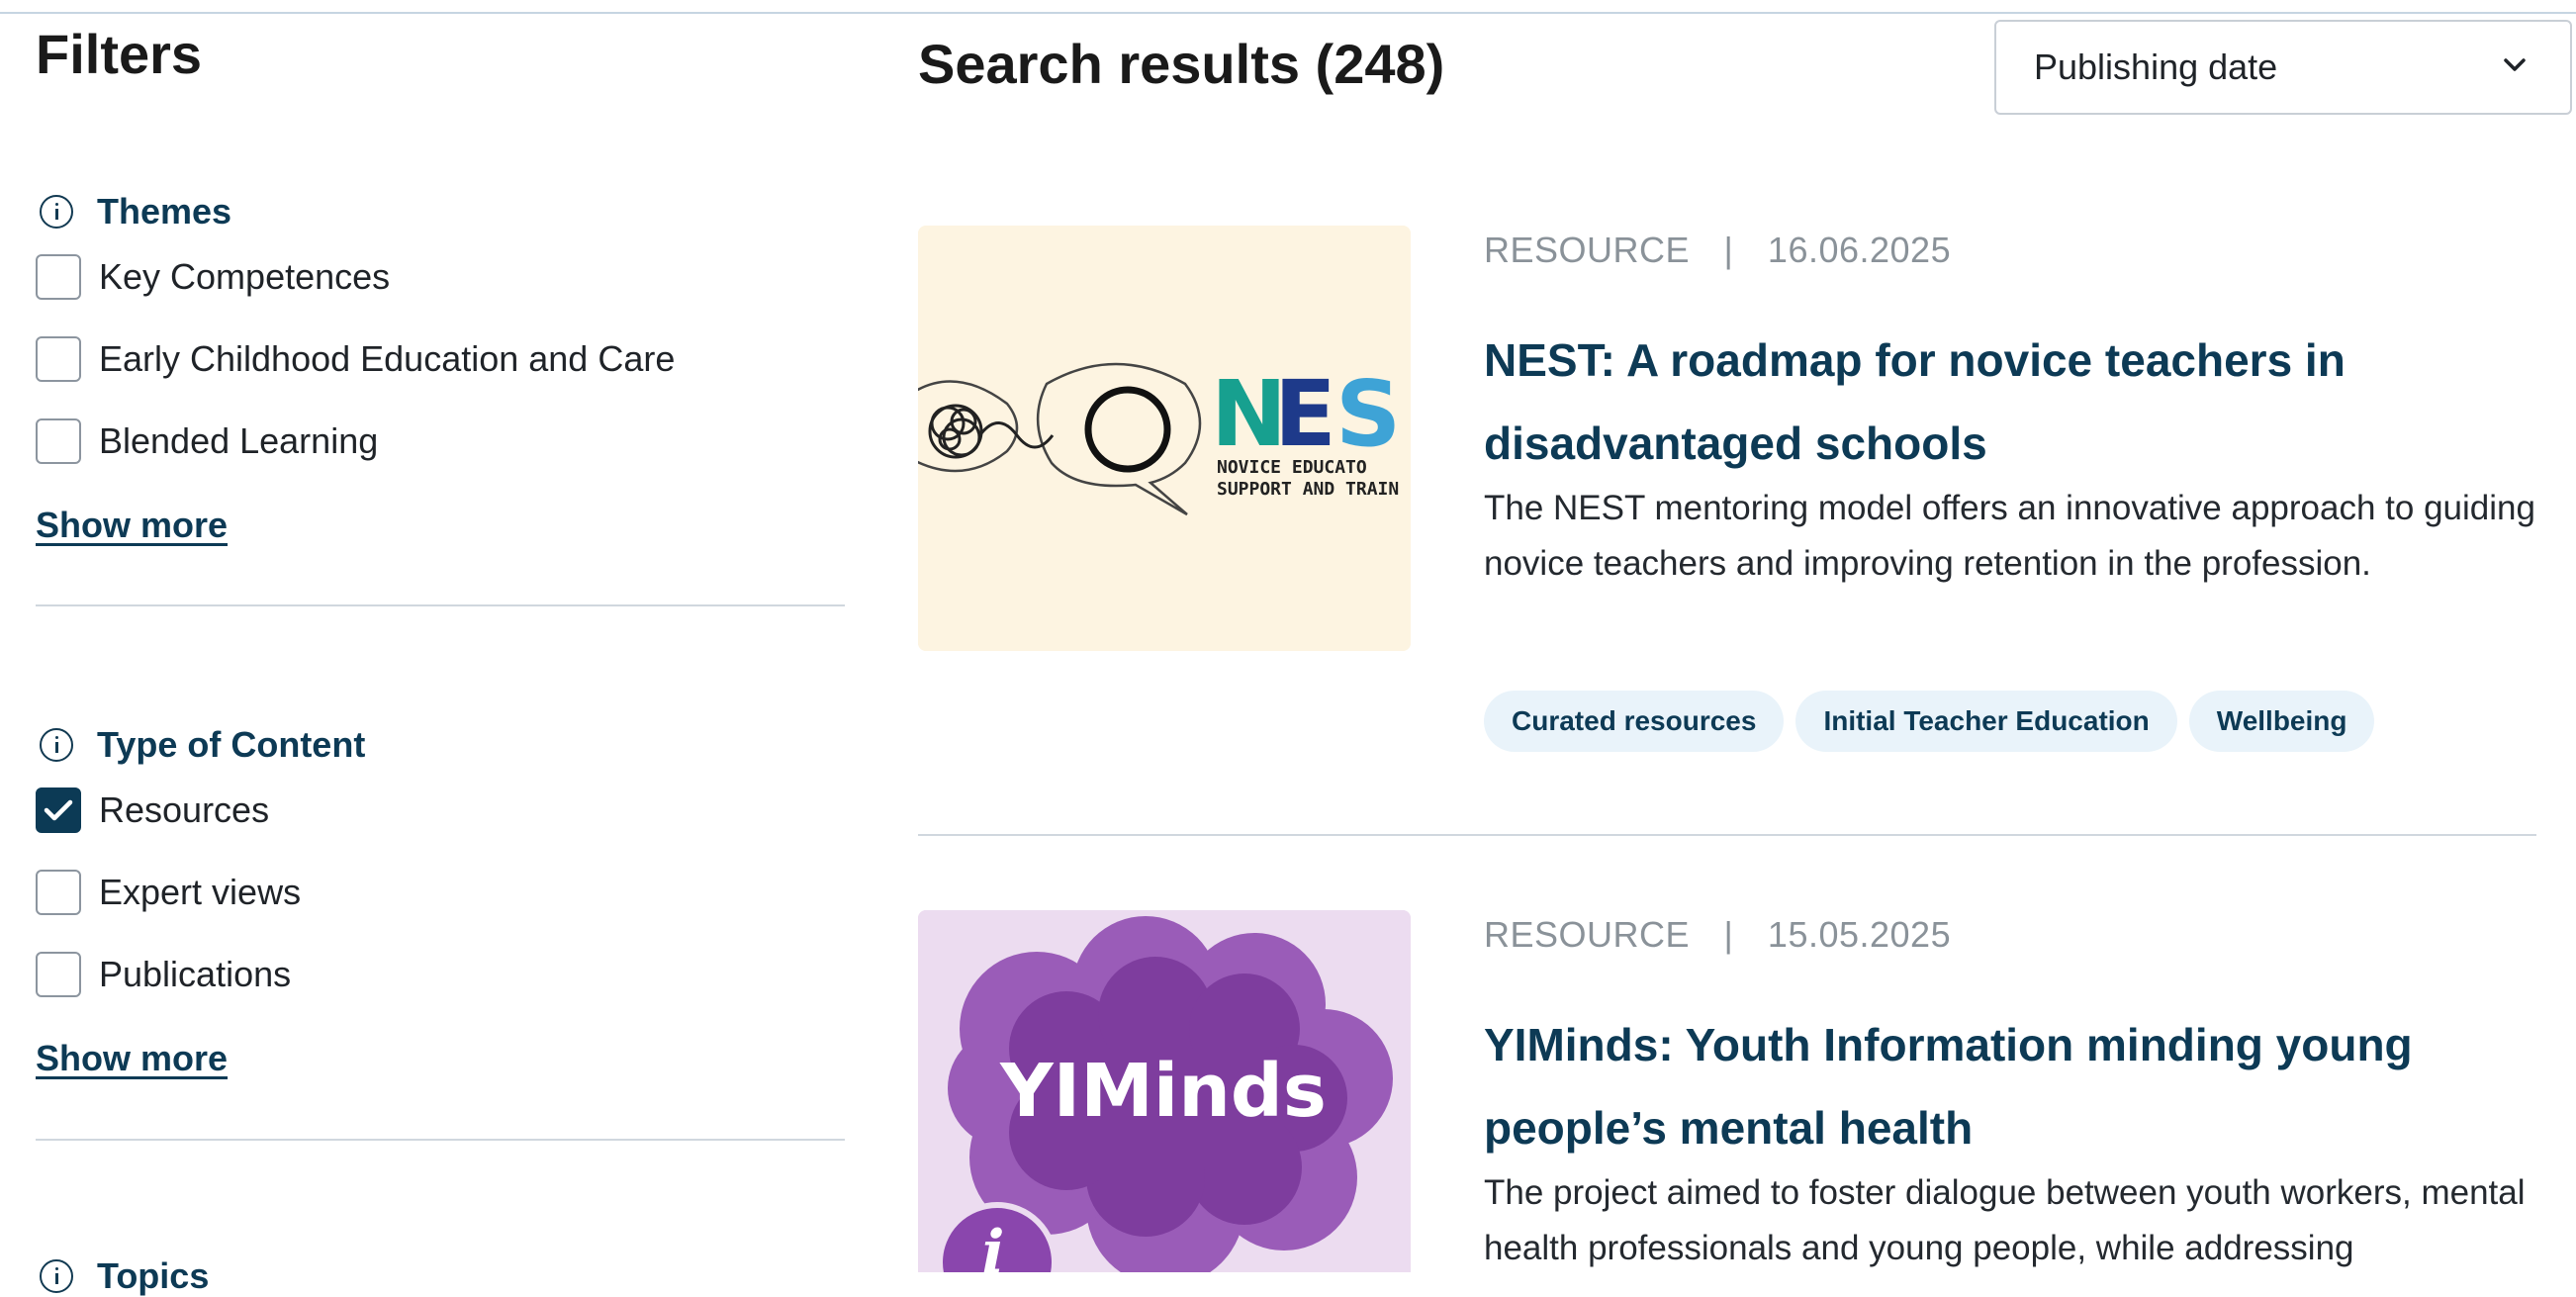  Describe the element at coordinates (119, 54) in the screenshot. I see `filters-title: Filters` at that location.